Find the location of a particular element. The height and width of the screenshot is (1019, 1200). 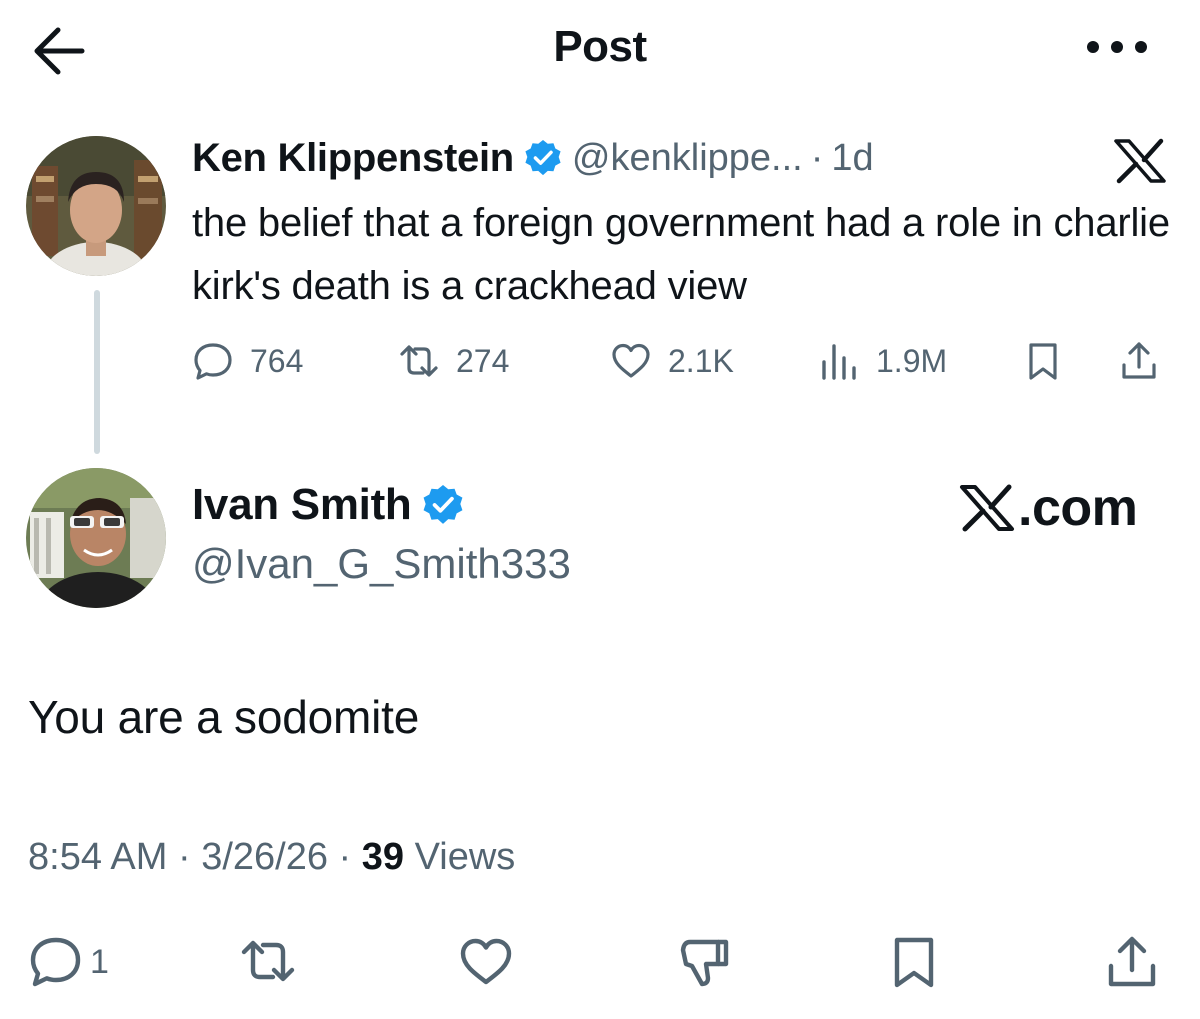

tweet-text: You are a sodomite is located at coordinates (224, 717).